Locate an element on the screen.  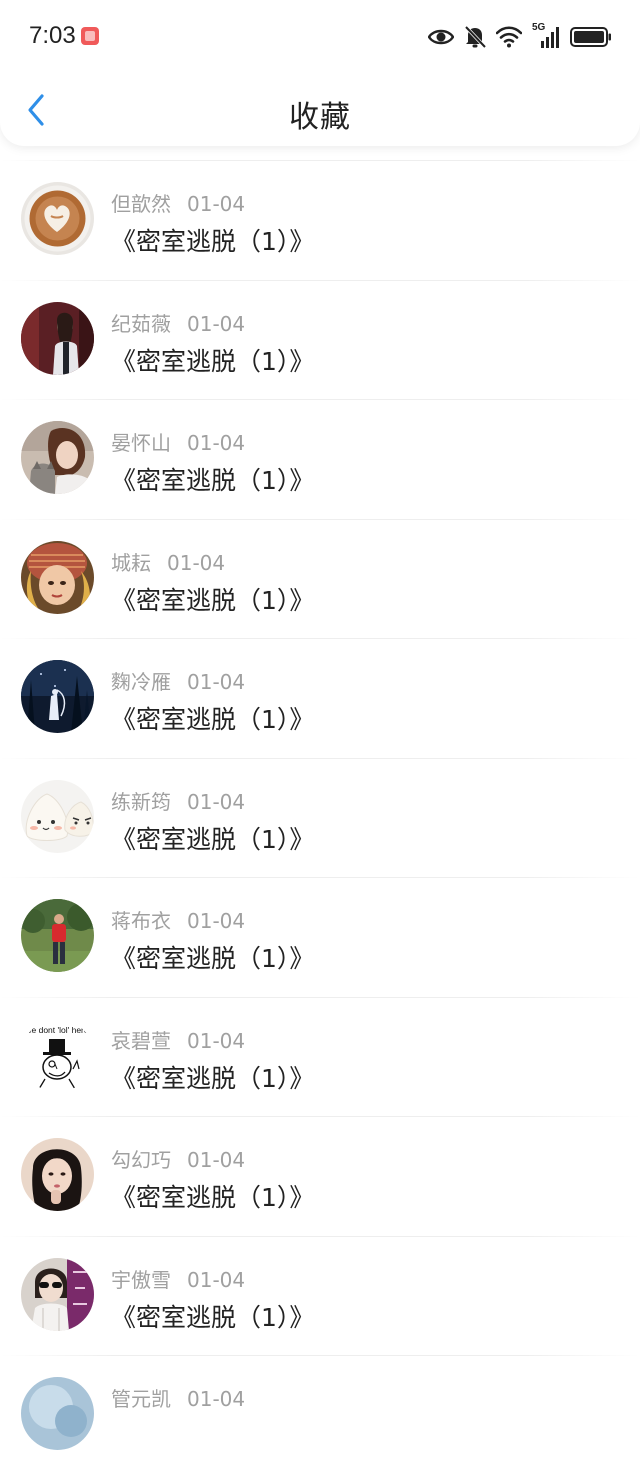
item-meta: 但歆然 01-04 is located at coordinates (178, 202).